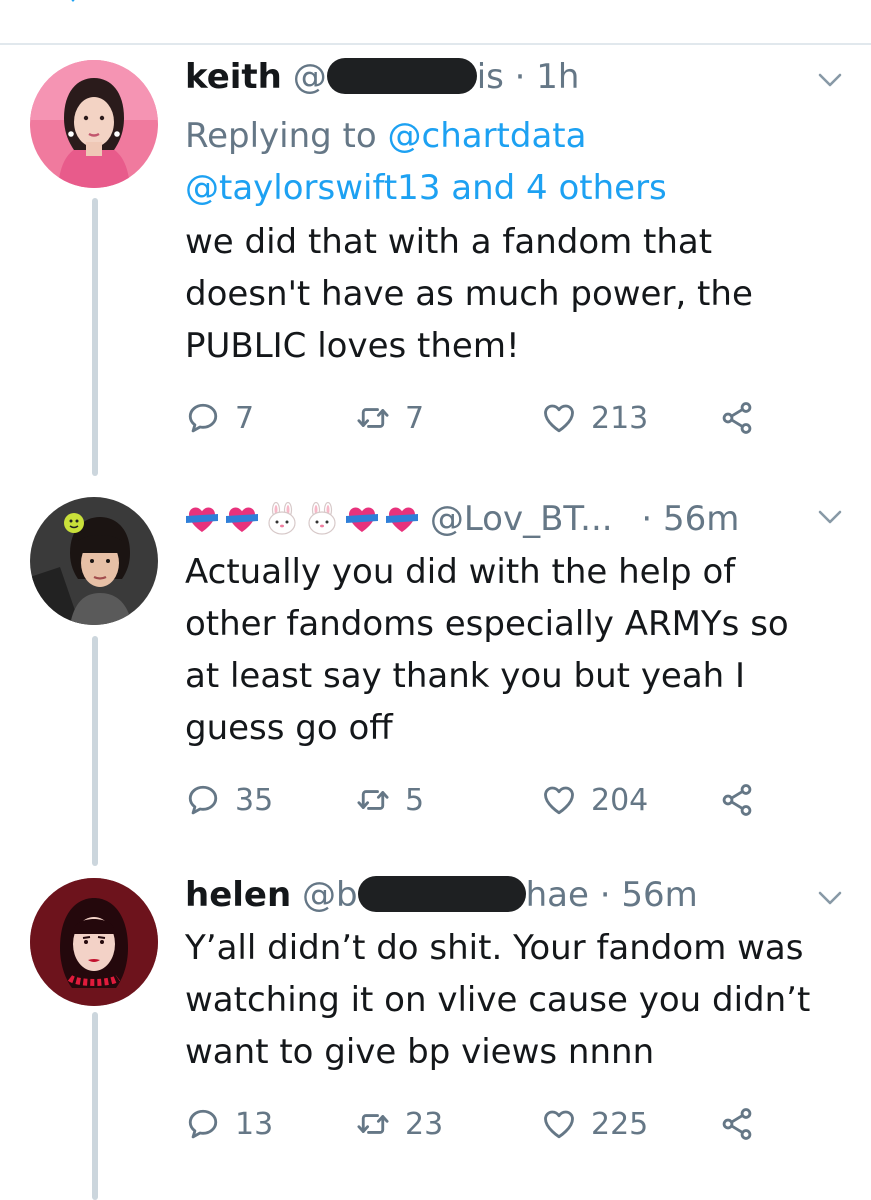  Describe the element at coordinates (557, 895) in the screenshot. I see `username-end: hae` at that location.